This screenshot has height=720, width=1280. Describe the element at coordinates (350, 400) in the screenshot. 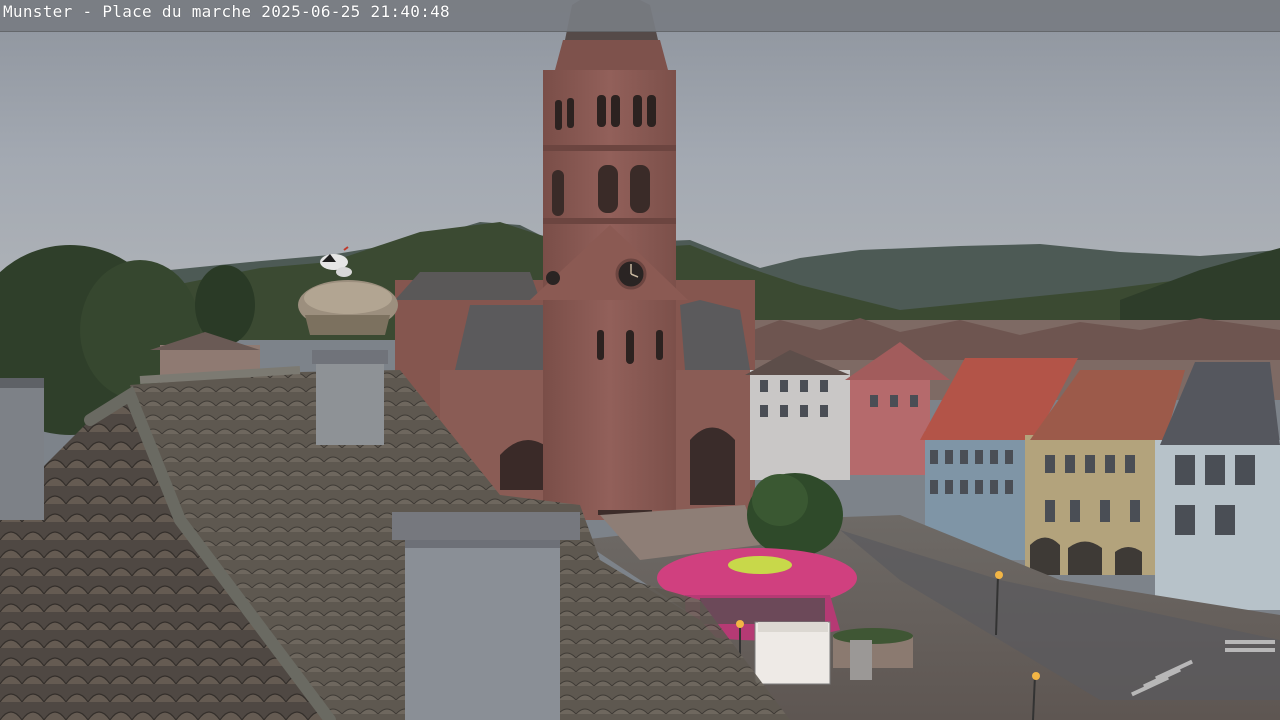

I see `chimney-stork` at that location.